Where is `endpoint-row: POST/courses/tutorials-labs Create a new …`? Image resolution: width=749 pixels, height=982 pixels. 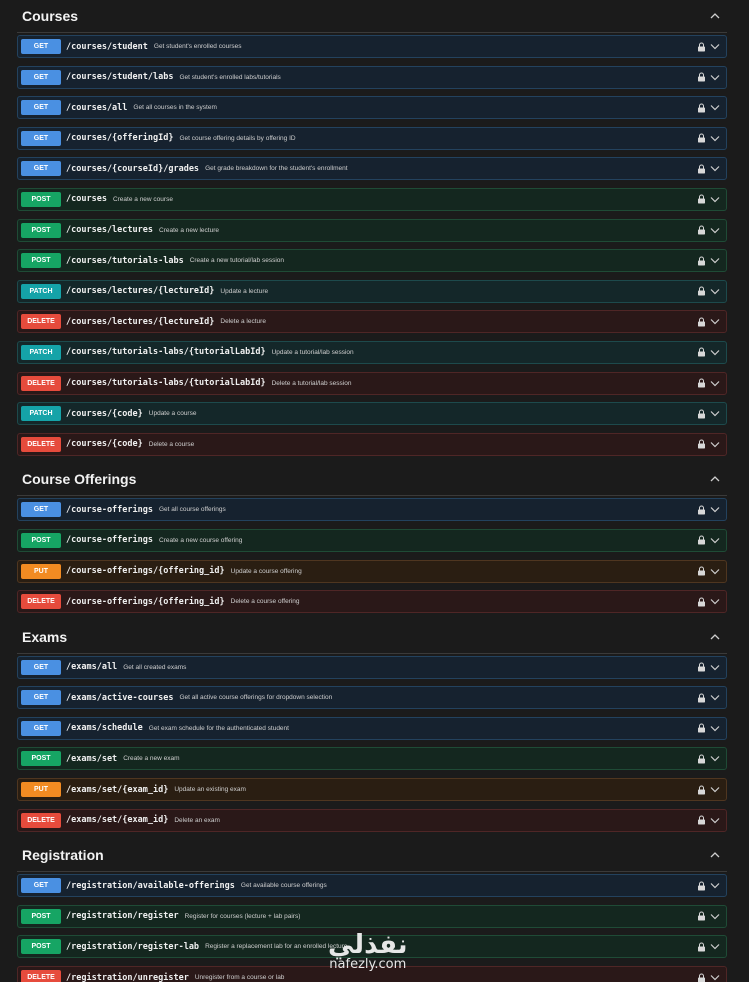 endpoint-row: POST/courses/tutorials-labs Create a new … is located at coordinates (372, 261).